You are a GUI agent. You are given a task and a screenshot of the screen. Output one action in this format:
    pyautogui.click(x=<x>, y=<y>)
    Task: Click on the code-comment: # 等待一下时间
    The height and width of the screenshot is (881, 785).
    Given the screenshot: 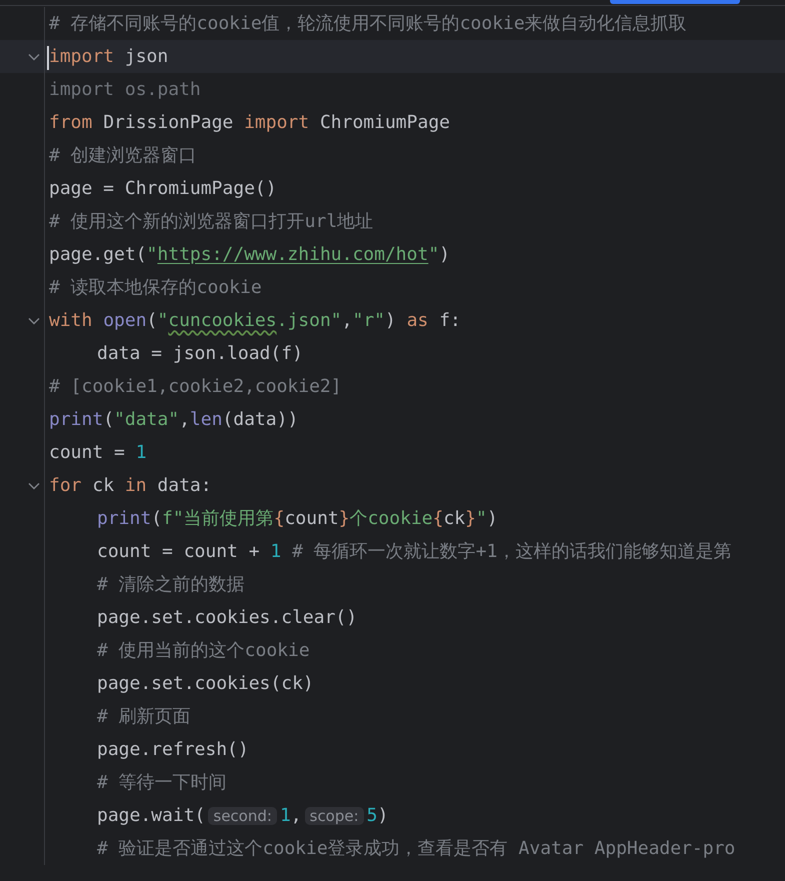 What is the action you would take?
    pyautogui.click(x=162, y=782)
    